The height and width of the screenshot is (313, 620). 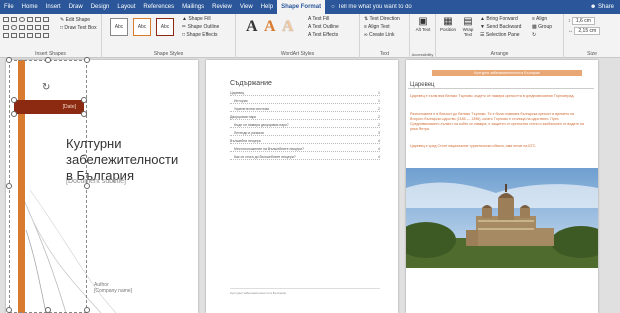 I want to click on toc-entry: Как се стига до Вълшебните пещери? 4, so click(x=305, y=157).